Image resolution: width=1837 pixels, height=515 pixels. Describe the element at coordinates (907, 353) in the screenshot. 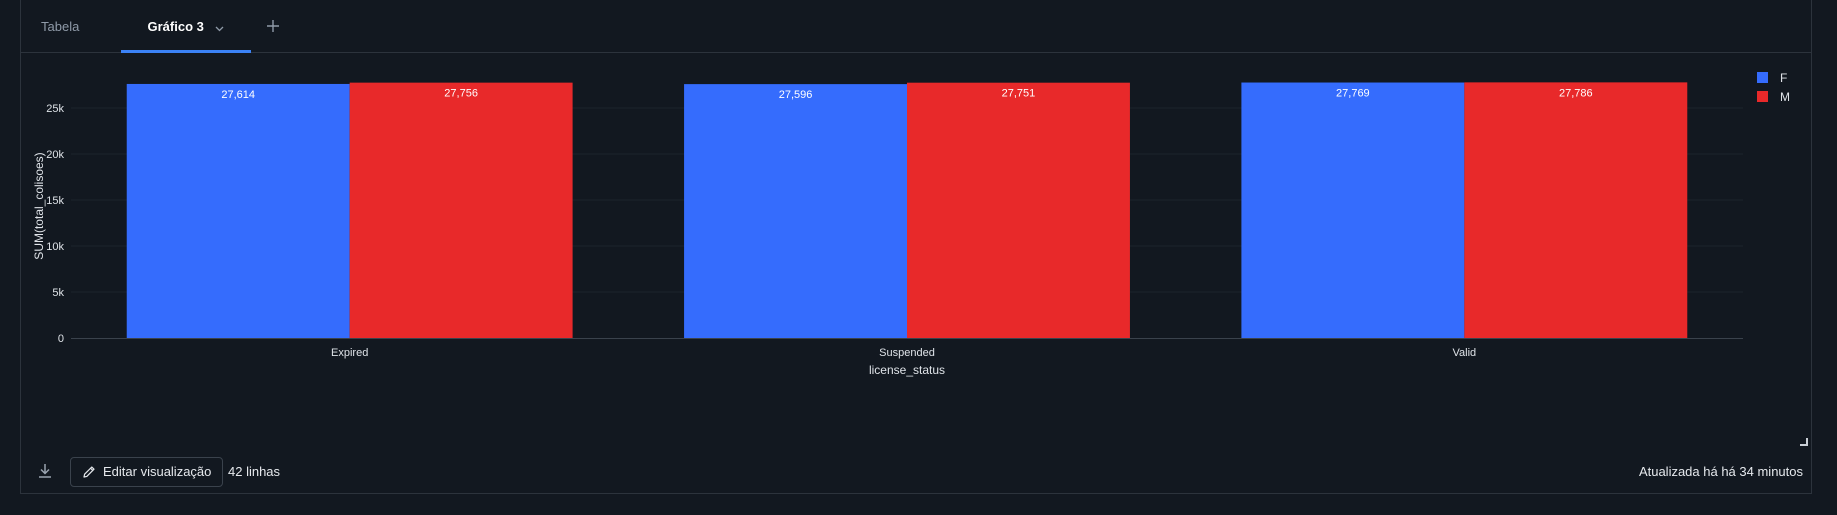

I see `x-tick-label: Suspended` at that location.